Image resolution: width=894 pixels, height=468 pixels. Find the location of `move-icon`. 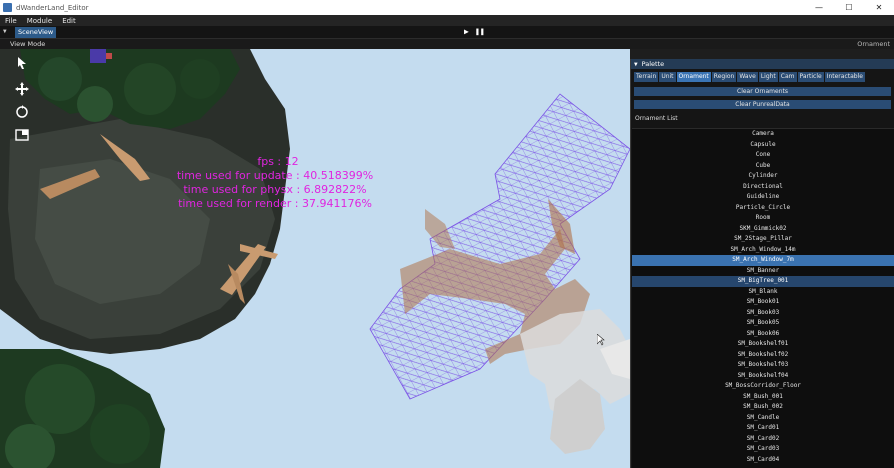

move-icon is located at coordinates (22, 89).